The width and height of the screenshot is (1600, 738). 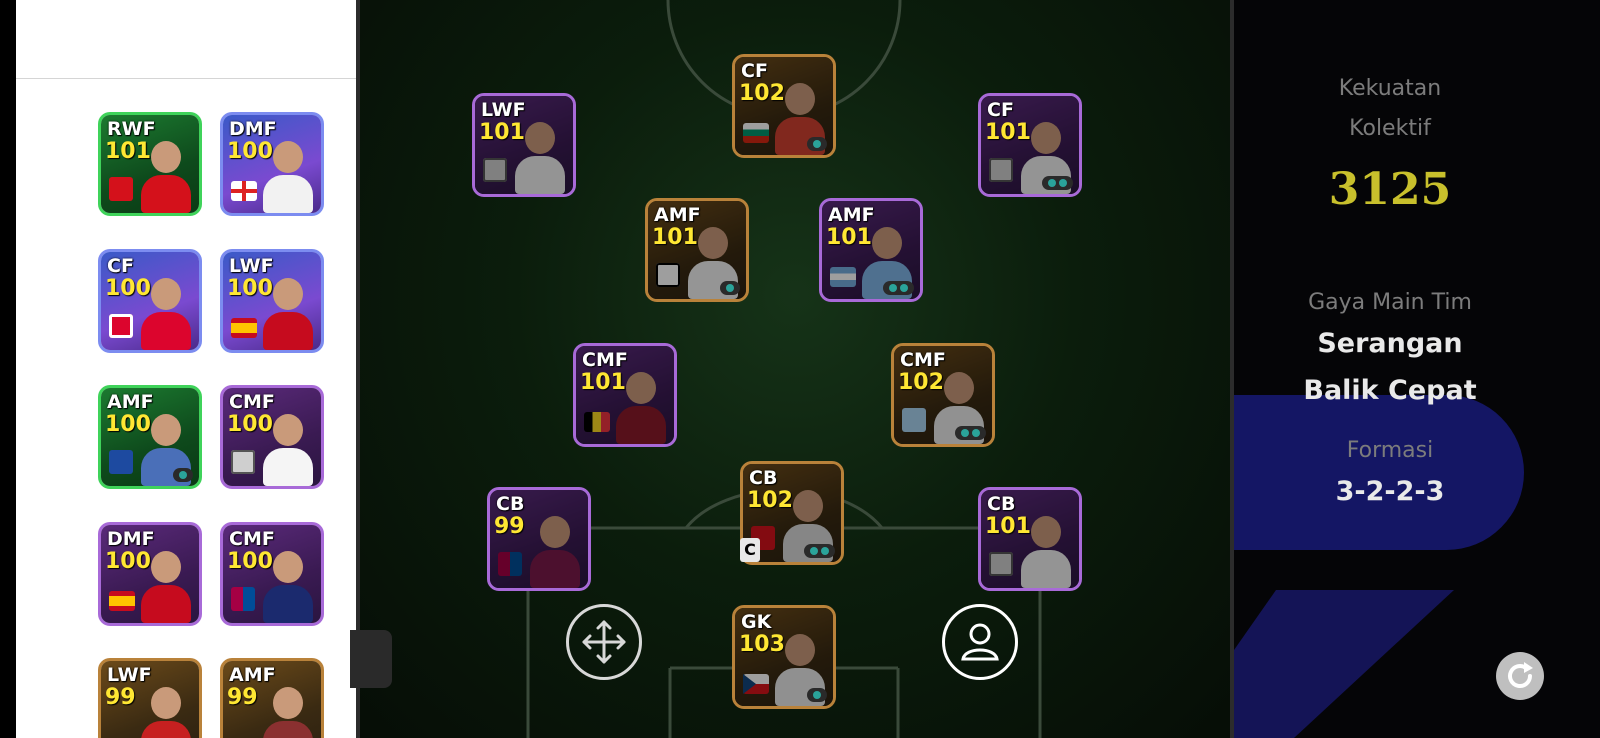 I want to click on player-position: DMF, so click(x=131, y=539).